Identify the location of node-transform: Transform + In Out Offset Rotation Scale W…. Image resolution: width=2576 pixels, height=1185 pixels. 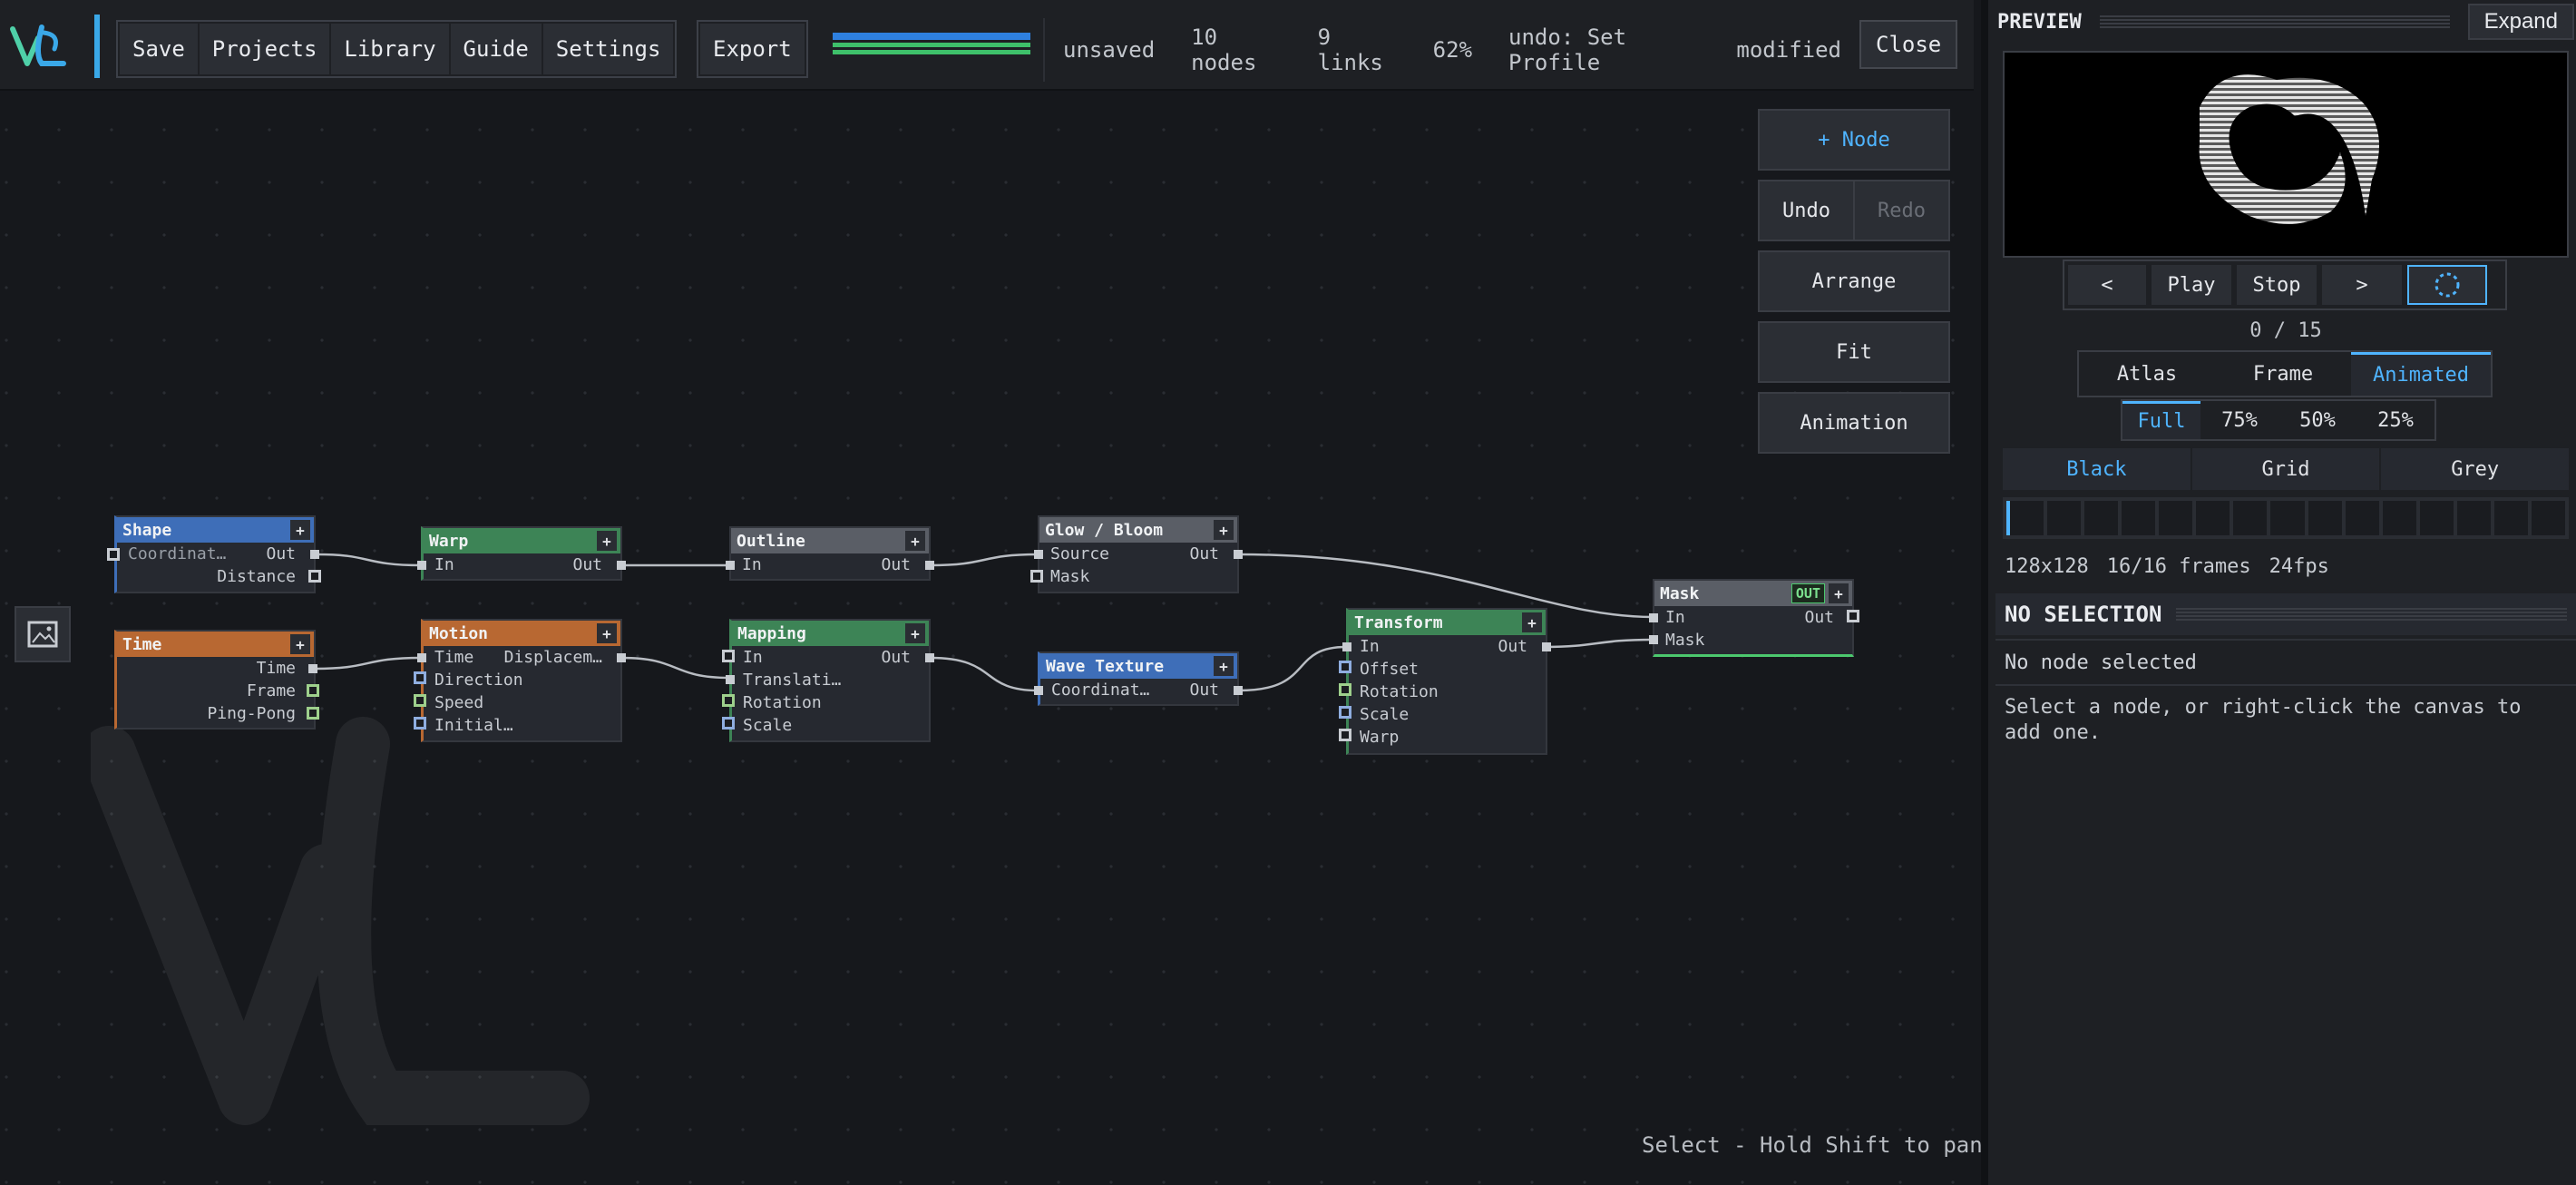
(1446, 681).